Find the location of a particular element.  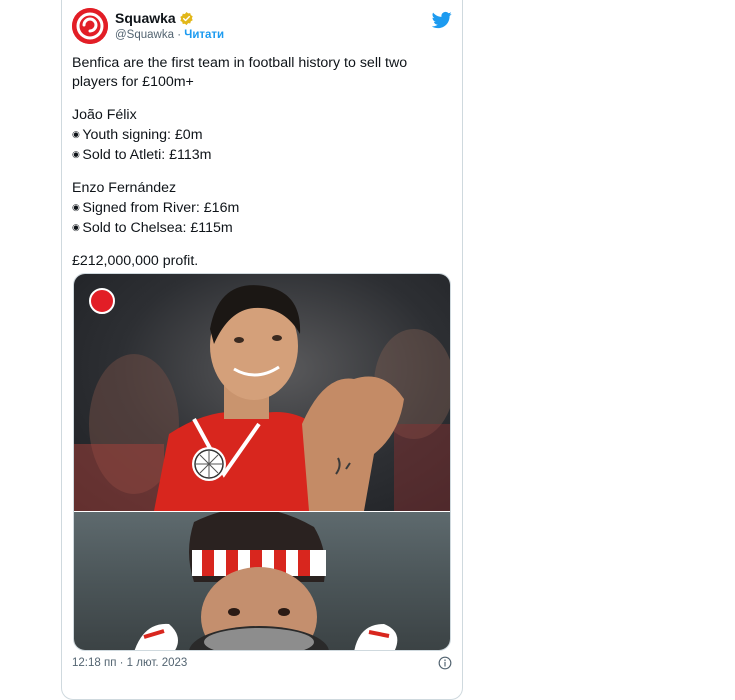

photo-joao-felix is located at coordinates (262, 581).